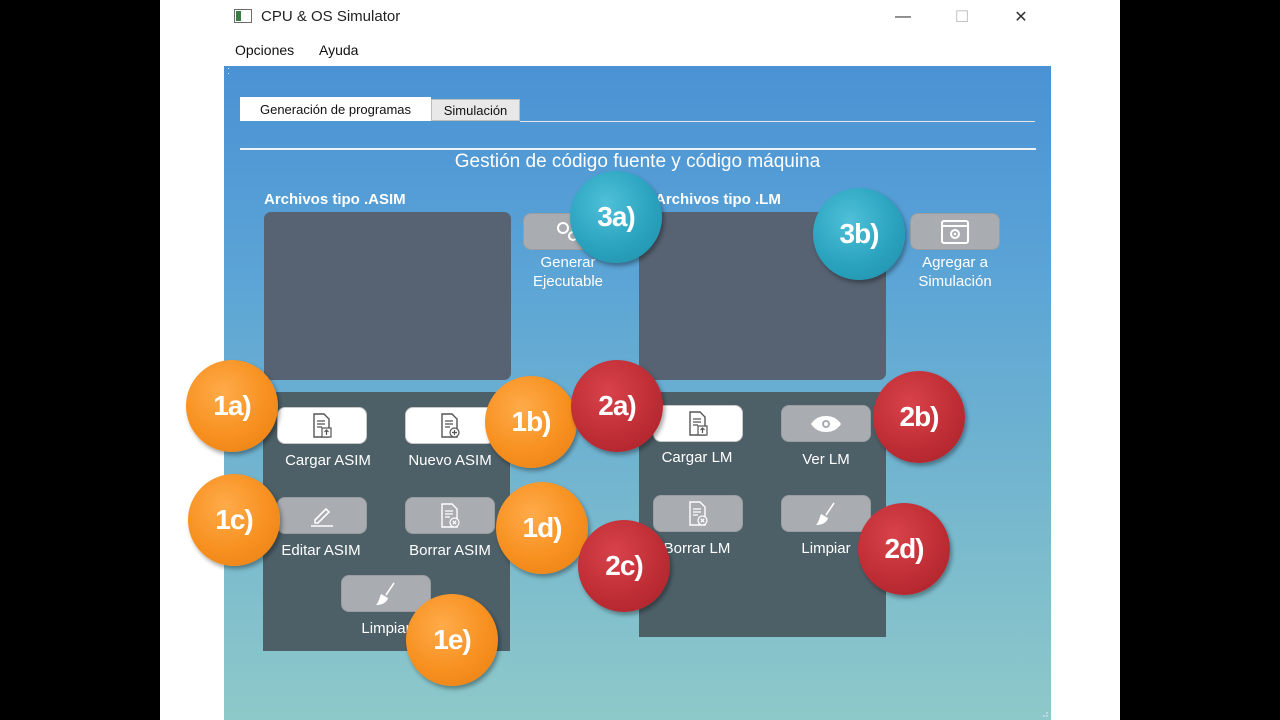 This screenshot has width=1280, height=720. Describe the element at coordinates (450, 550) in the screenshot. I see `delete-asim-label: Borrar ASIM` at that location.